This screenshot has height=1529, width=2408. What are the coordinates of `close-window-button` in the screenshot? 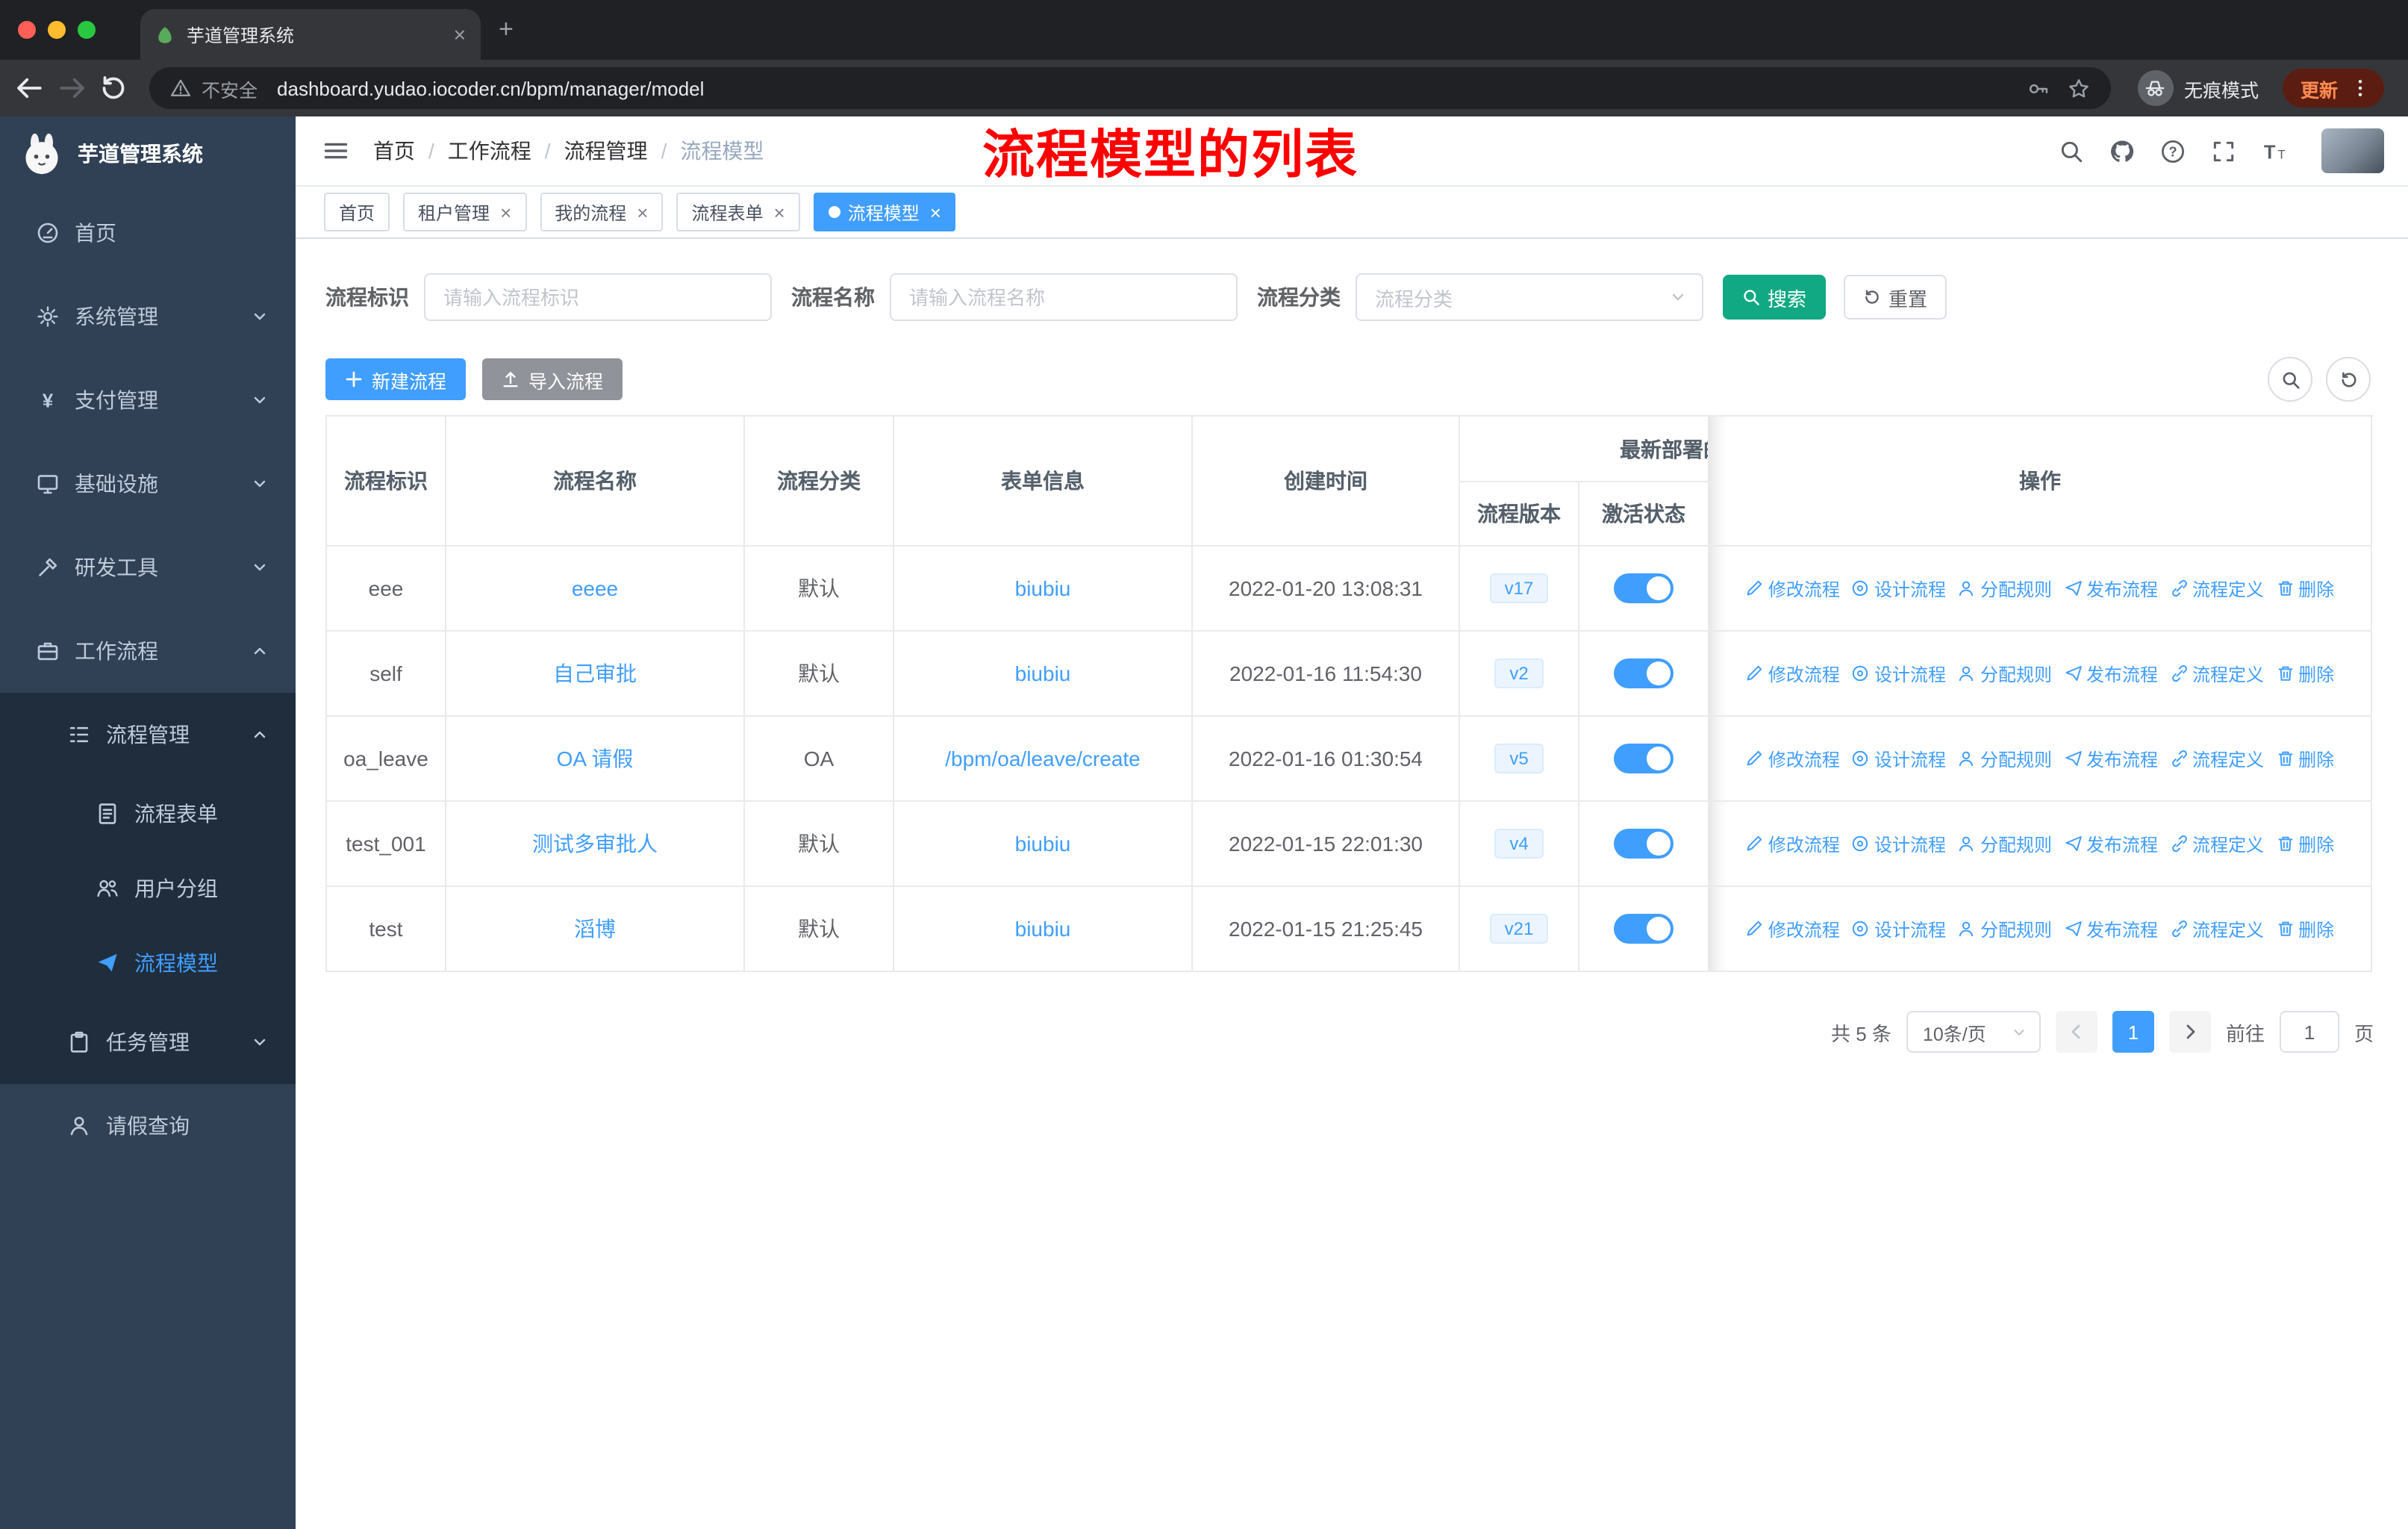 It's located at (27, 30).